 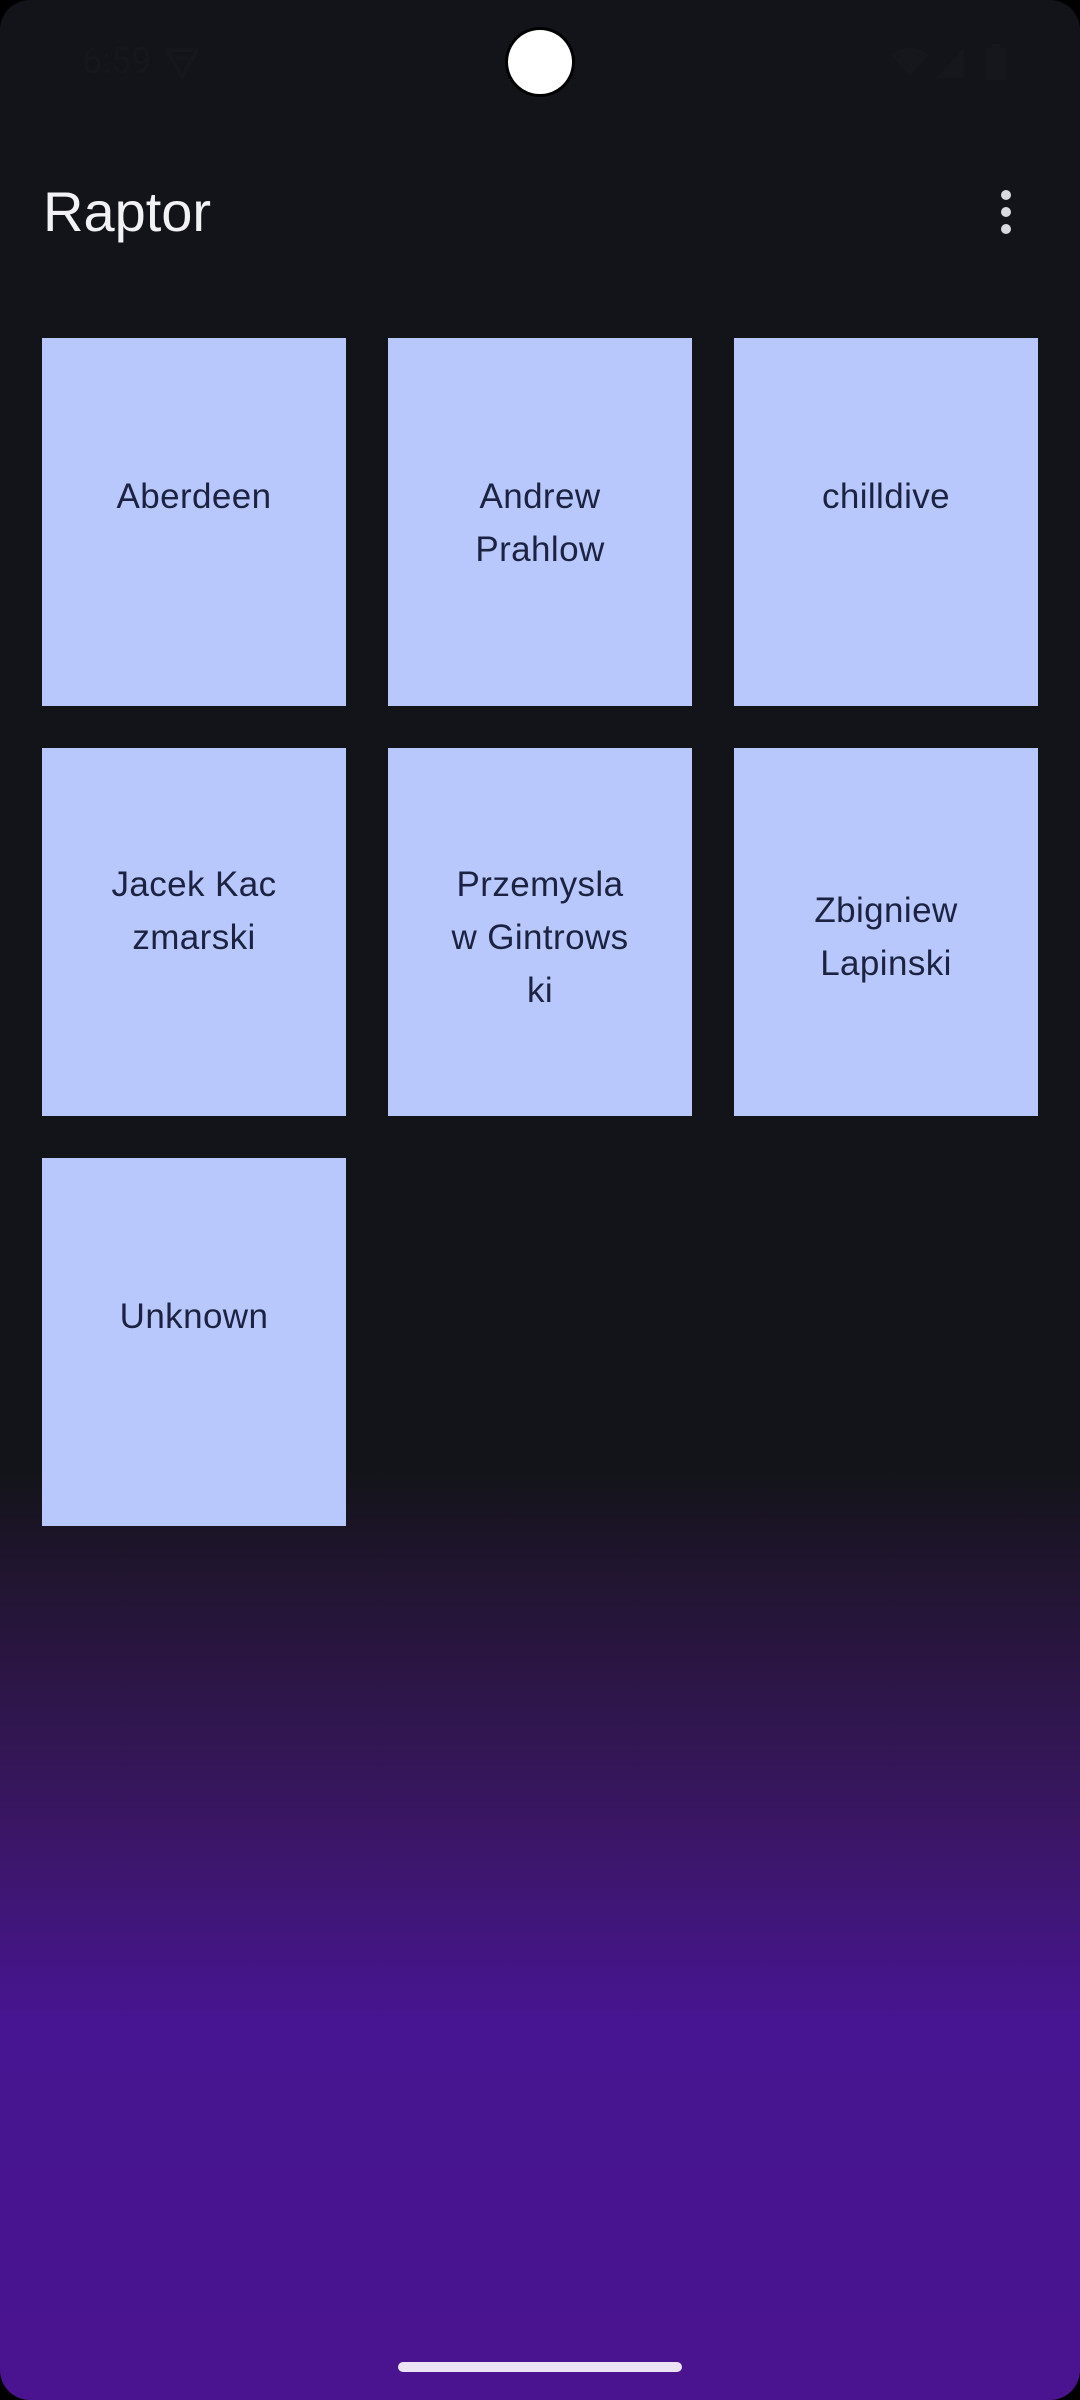 I want to click on artist-label: Przemyslaw Gintrowski, so click(x=540, y=937).